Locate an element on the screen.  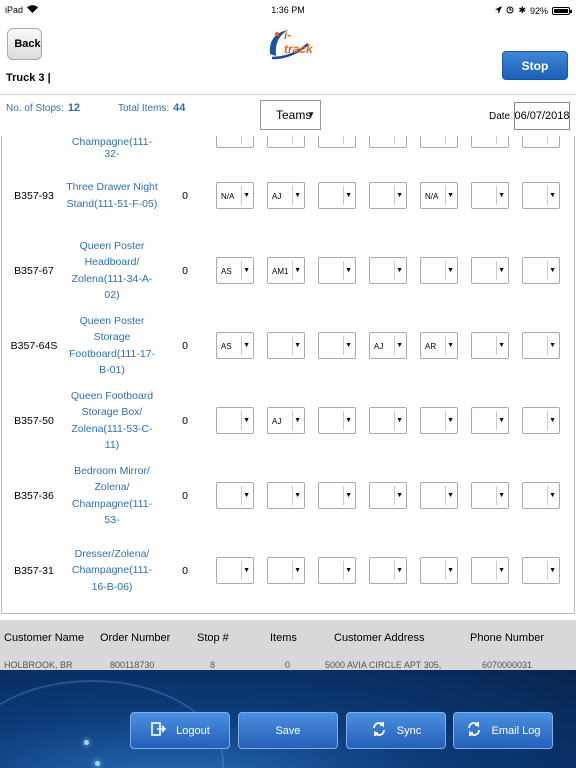
team-dropdown-value: N/A is located at coordinates (228, 196).